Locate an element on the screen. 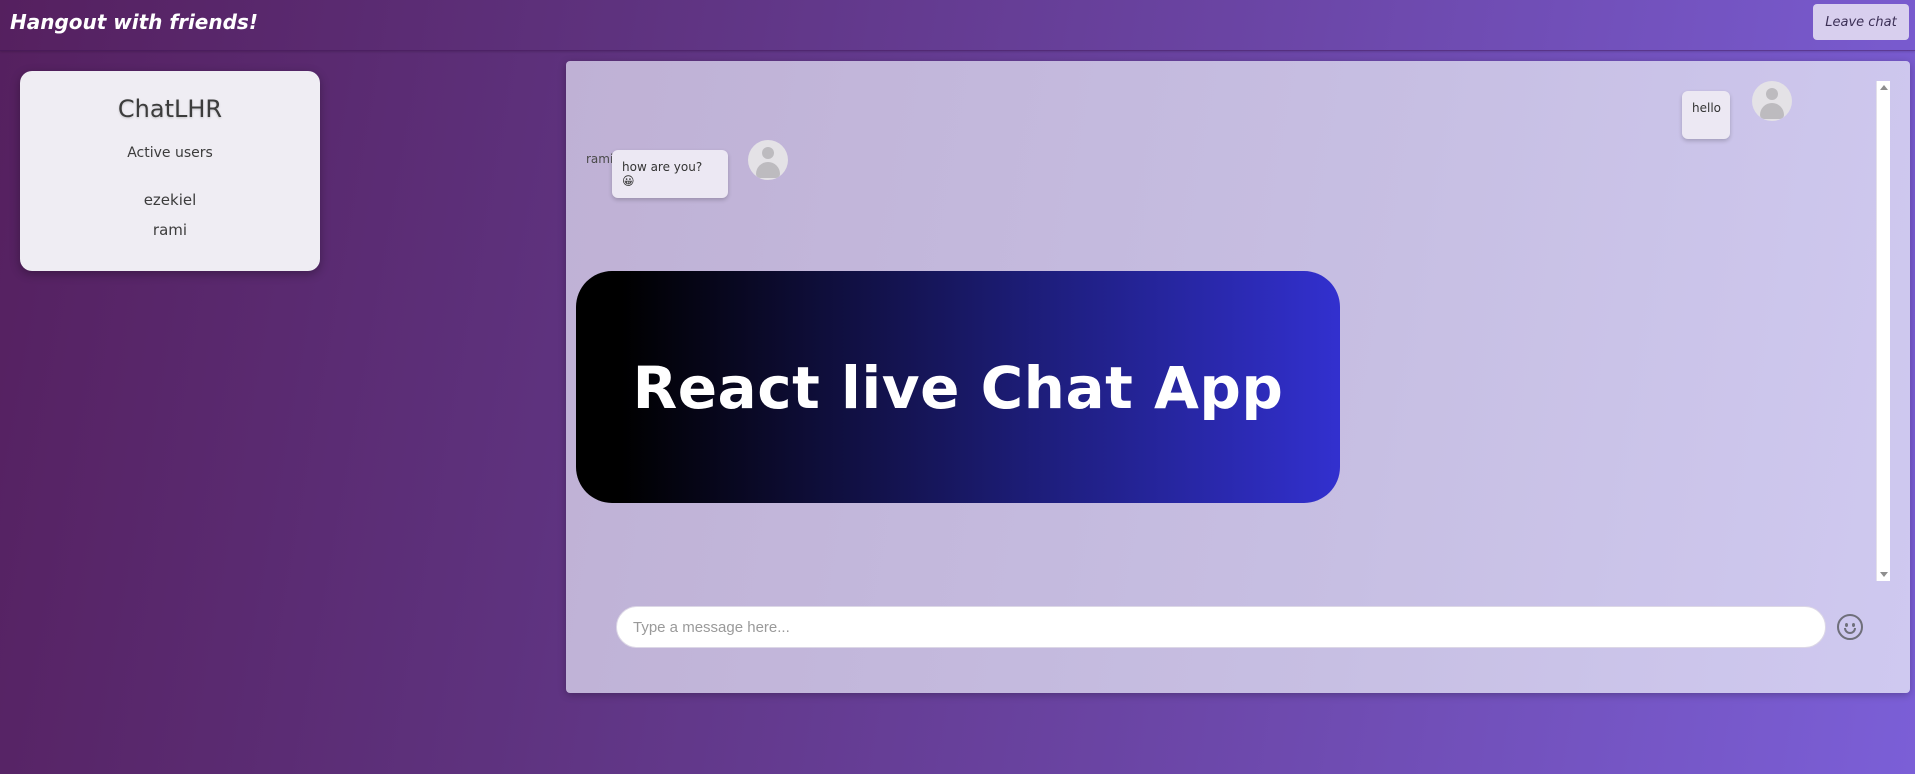 The image size is (1915, 774). active-users-list: ezekiel rami is located at coordinates (170, 221).